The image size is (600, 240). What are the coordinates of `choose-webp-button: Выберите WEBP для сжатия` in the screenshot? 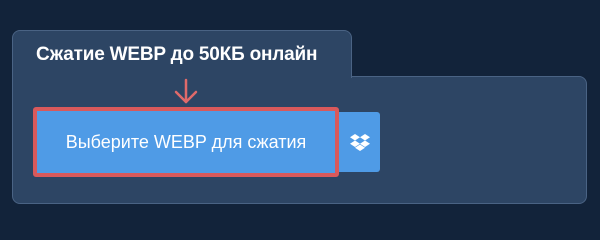 It's located at (186, 142).